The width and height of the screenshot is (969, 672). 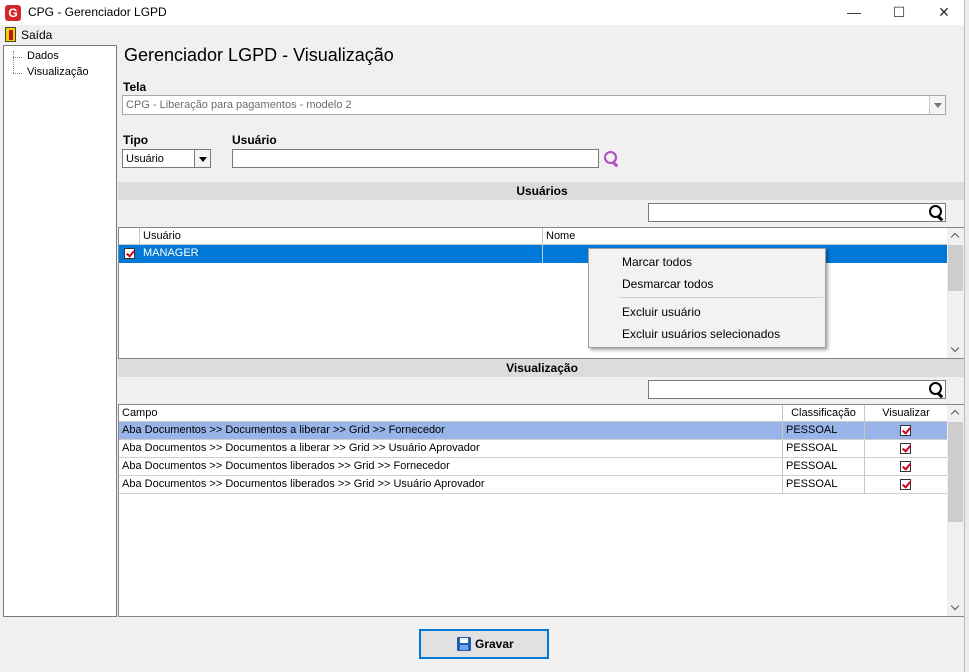 What do you see at coordinates (10, 34) in the screenshot?
I see `exit-door-icon` at bounding box center [10, 34].